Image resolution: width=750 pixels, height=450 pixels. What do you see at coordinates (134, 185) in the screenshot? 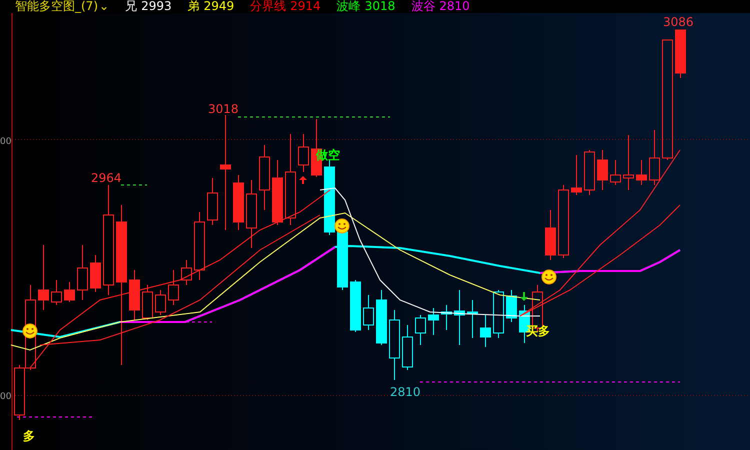
I see `dashed-level-line` at bounding box center [134, 185].